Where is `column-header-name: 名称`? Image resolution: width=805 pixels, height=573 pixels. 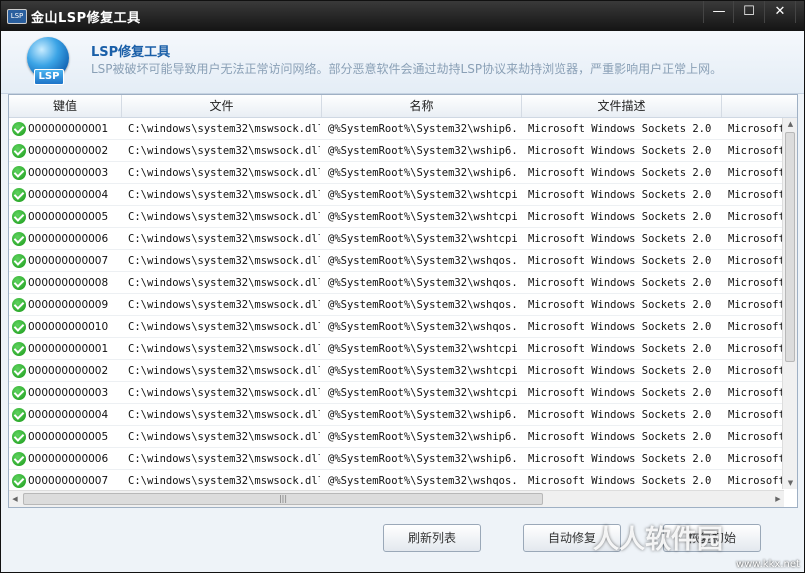
column-header-name: 名称 is located at coordinates (422, 106).